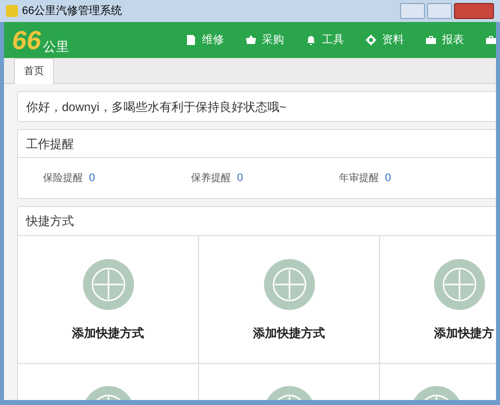 This screenshot has height=405, width=500. I want to click on reminder-label: 保养提醒, so click(211, 179).